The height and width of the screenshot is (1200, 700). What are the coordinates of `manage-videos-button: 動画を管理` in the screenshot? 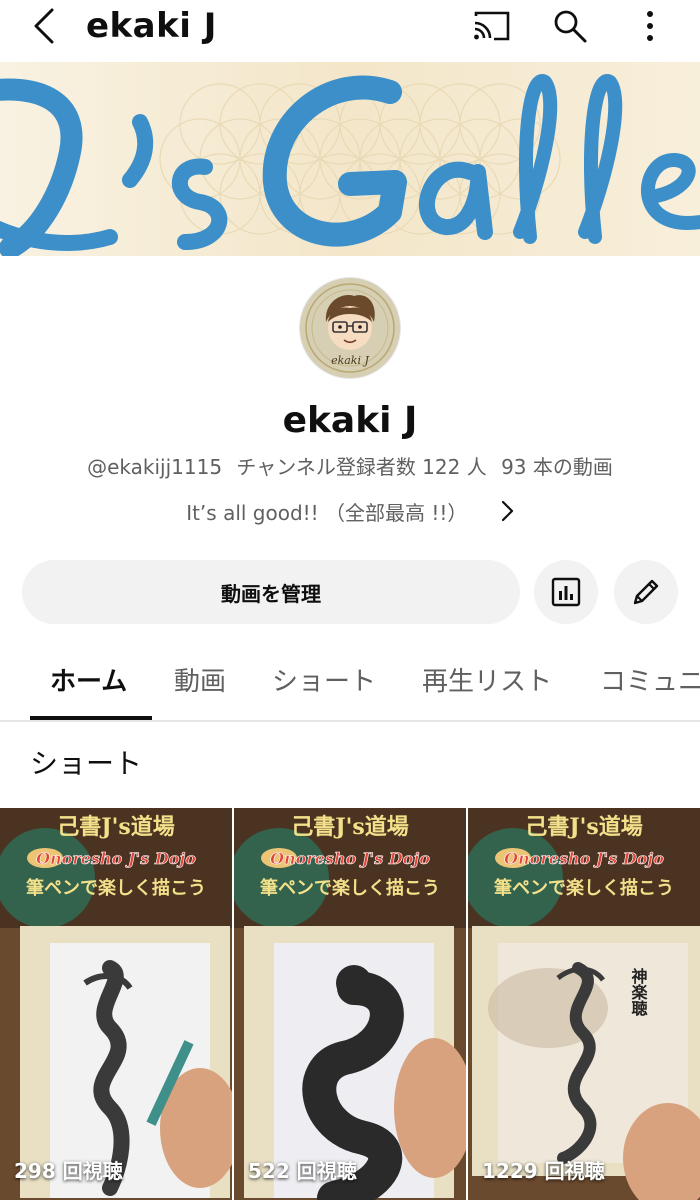 It's located at (271, 592).